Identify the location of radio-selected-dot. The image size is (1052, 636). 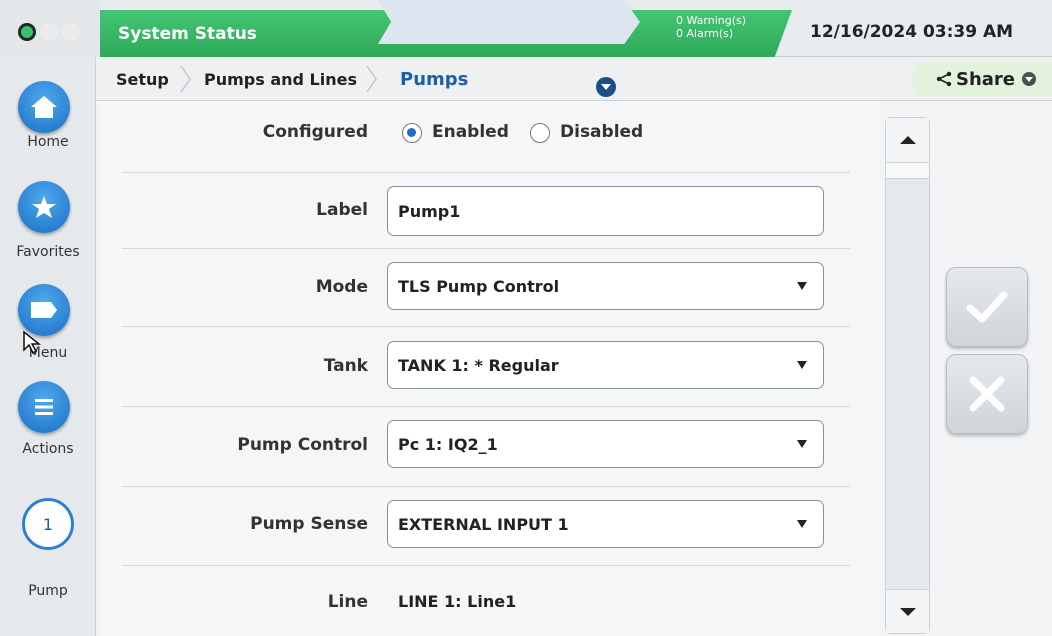
(411, 132).